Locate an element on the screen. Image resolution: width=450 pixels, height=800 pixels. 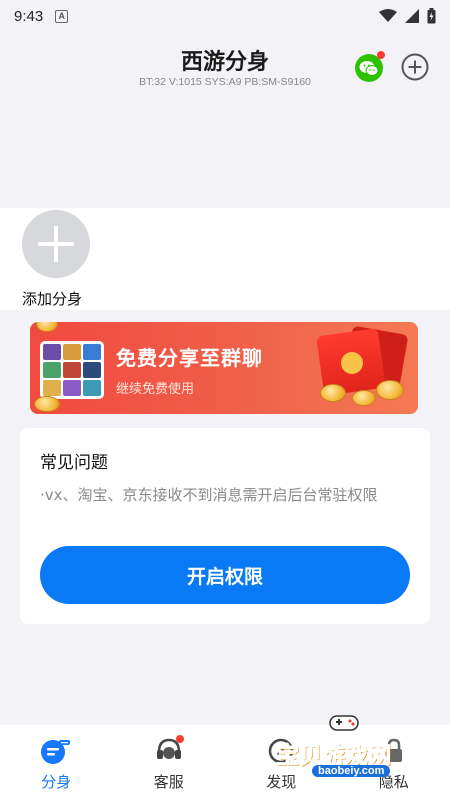
banner-title: 免费分享至群聊 is located at coordinates (189, 358).